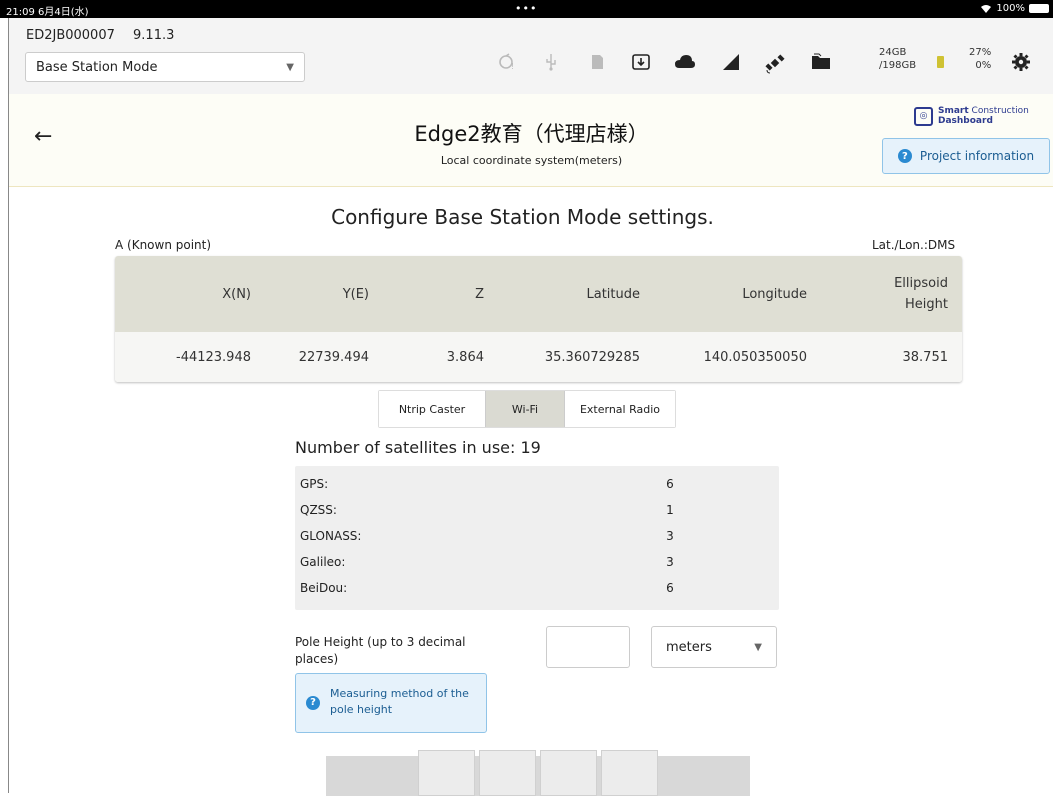  I want to click on battery-pct-2: 0%, so click(983, 65).